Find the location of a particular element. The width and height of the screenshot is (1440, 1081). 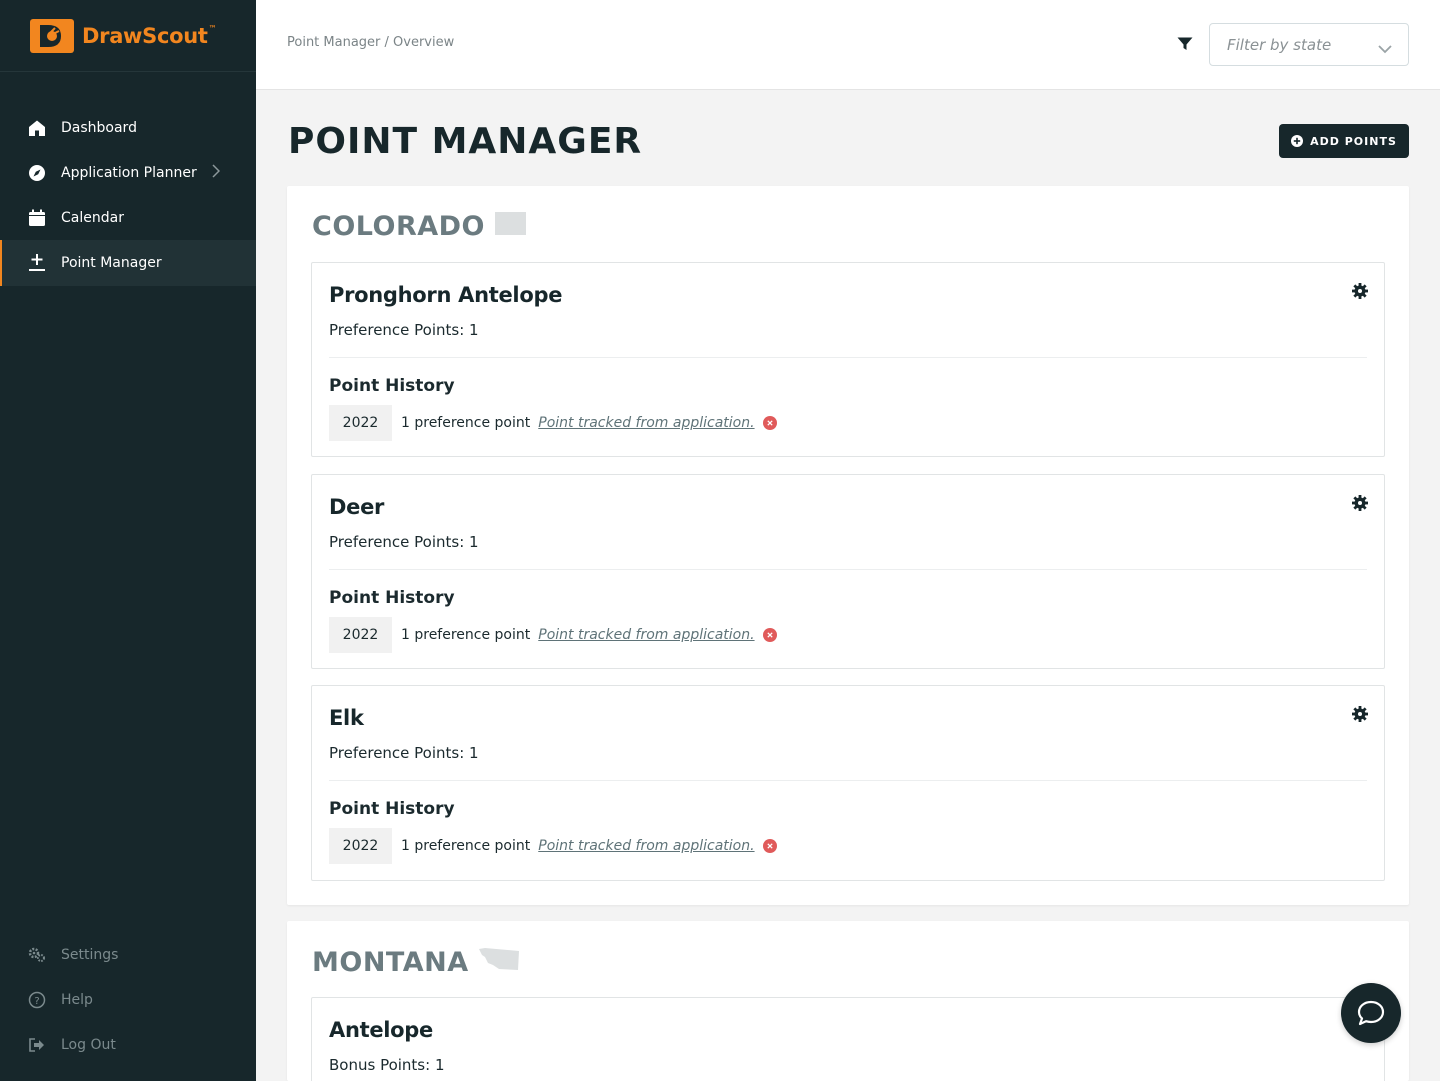

species-name: Pronghorn Antelope is located at coordinates (446, 295).